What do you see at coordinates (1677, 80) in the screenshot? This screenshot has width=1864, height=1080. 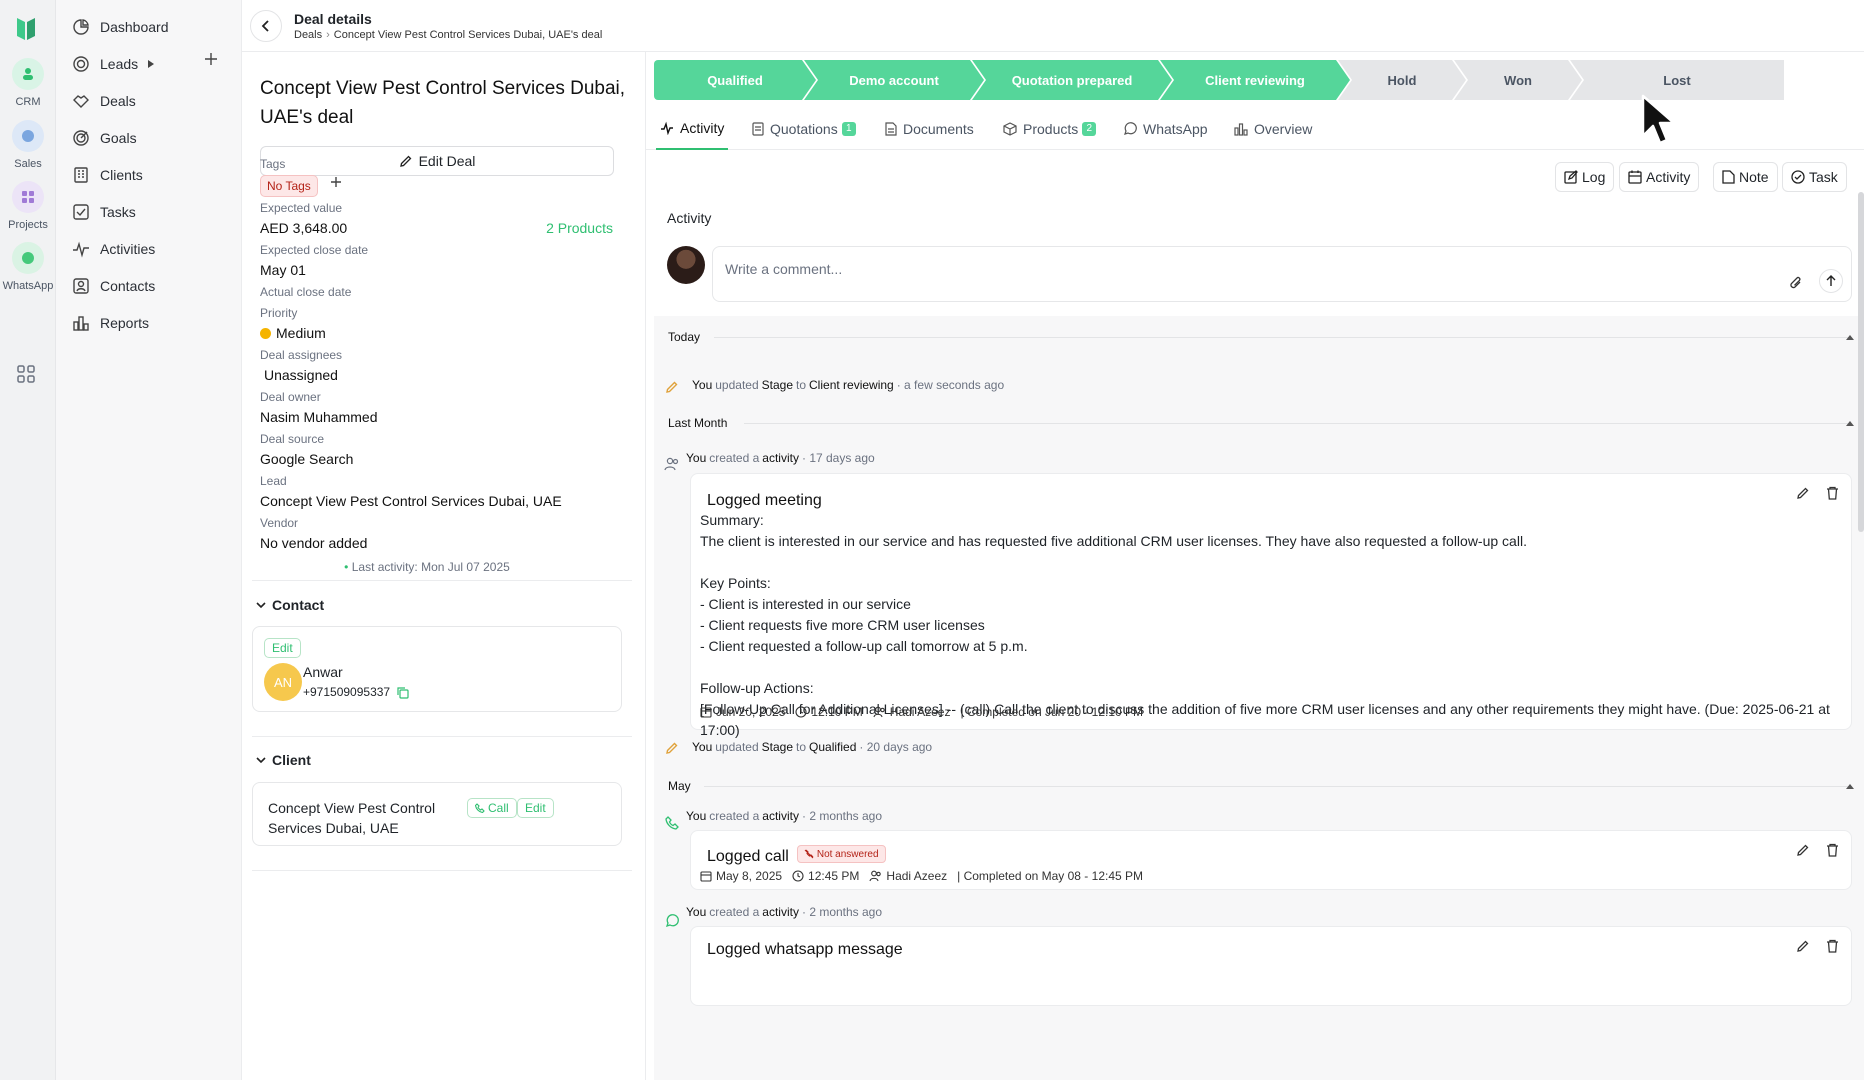 I see `stage-lost: Lost` at bounding box center [1677, 80].